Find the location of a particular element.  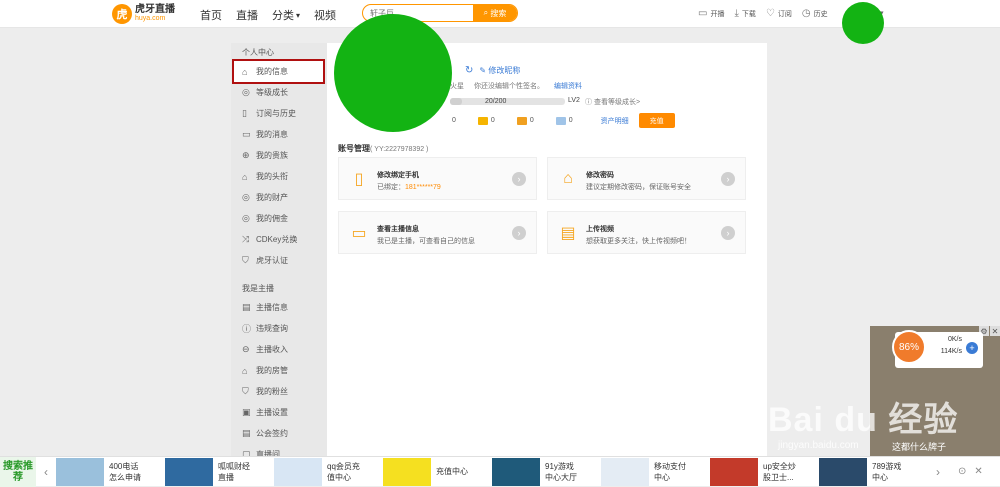

recommend-item: 400电话 怎么申请 is located at coordinates (110, 472).